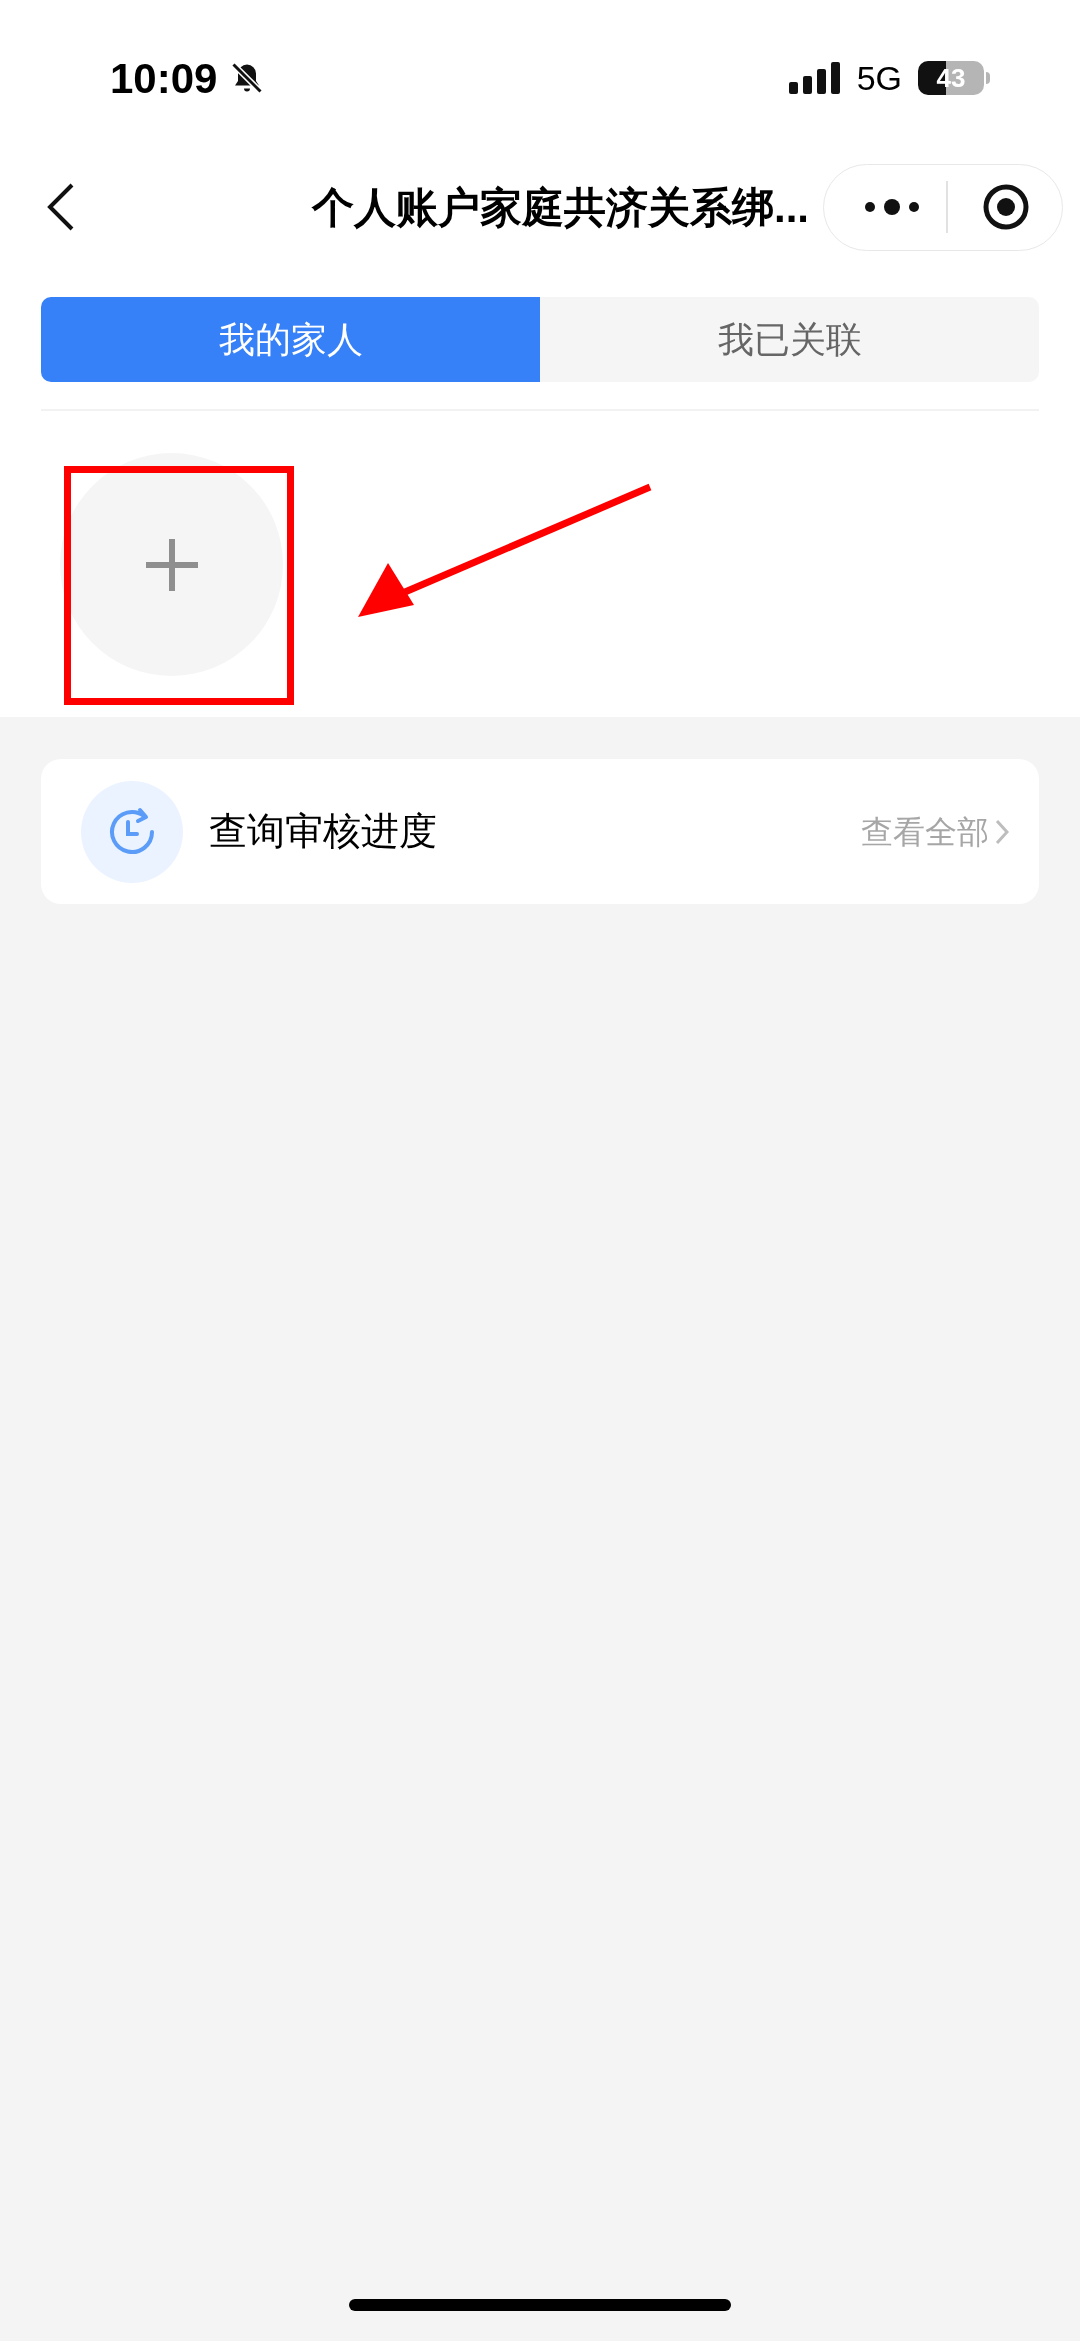 This screenshot has width=1080, height=2341. Describe the element at coordinates (1006, 207) in the screenshot. I see `close-icon` at that location.